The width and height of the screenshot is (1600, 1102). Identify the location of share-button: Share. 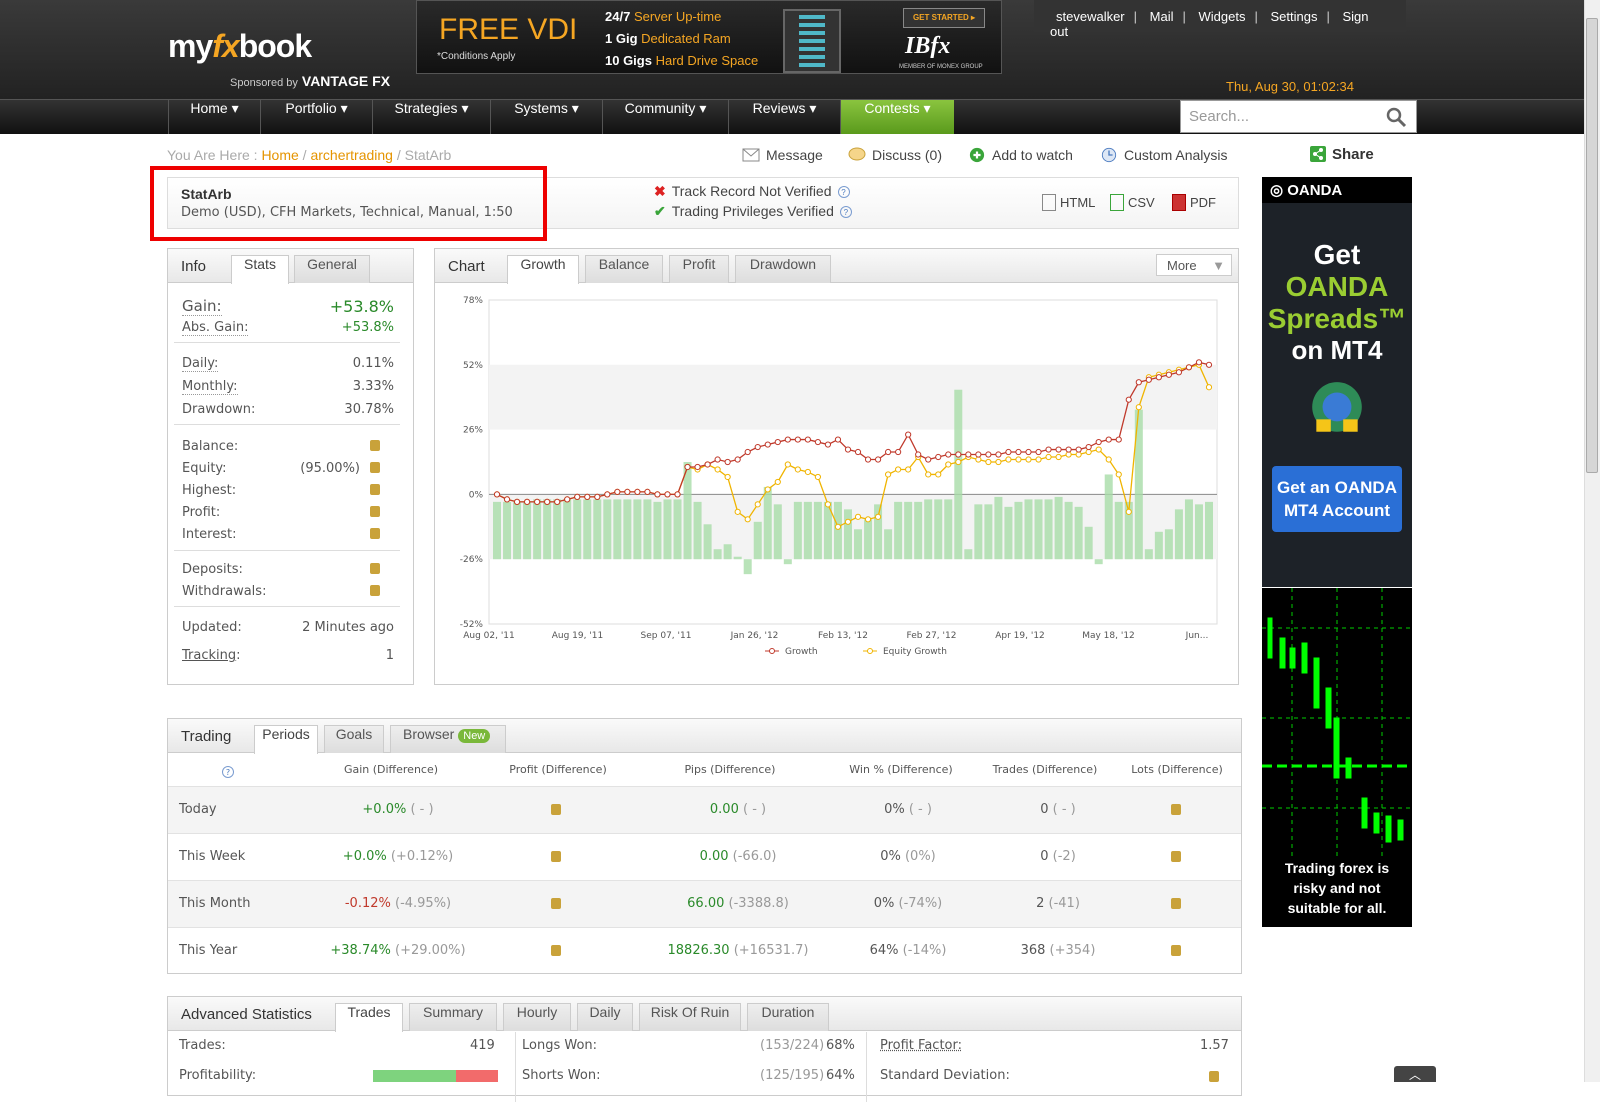
(1342, 154).